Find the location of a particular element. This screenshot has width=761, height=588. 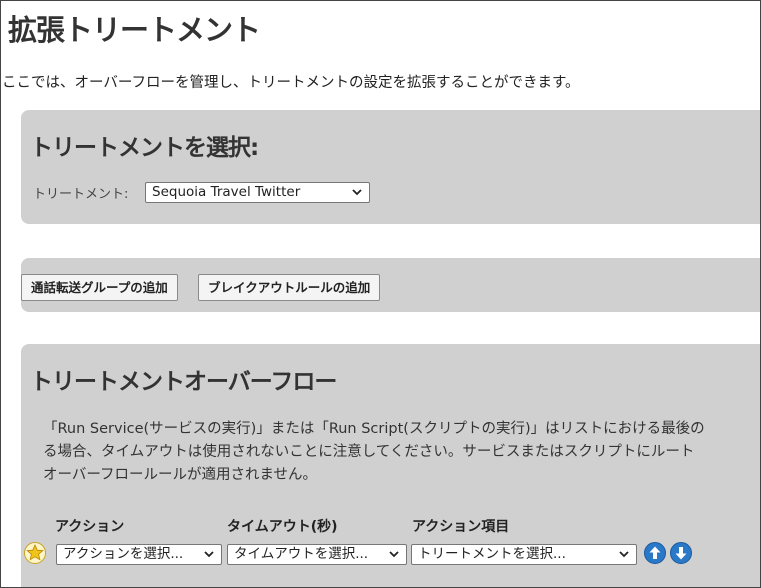

add-breakout-rule-button: ブレイクアウトルールの追加 is located at coordinates (289, 287).